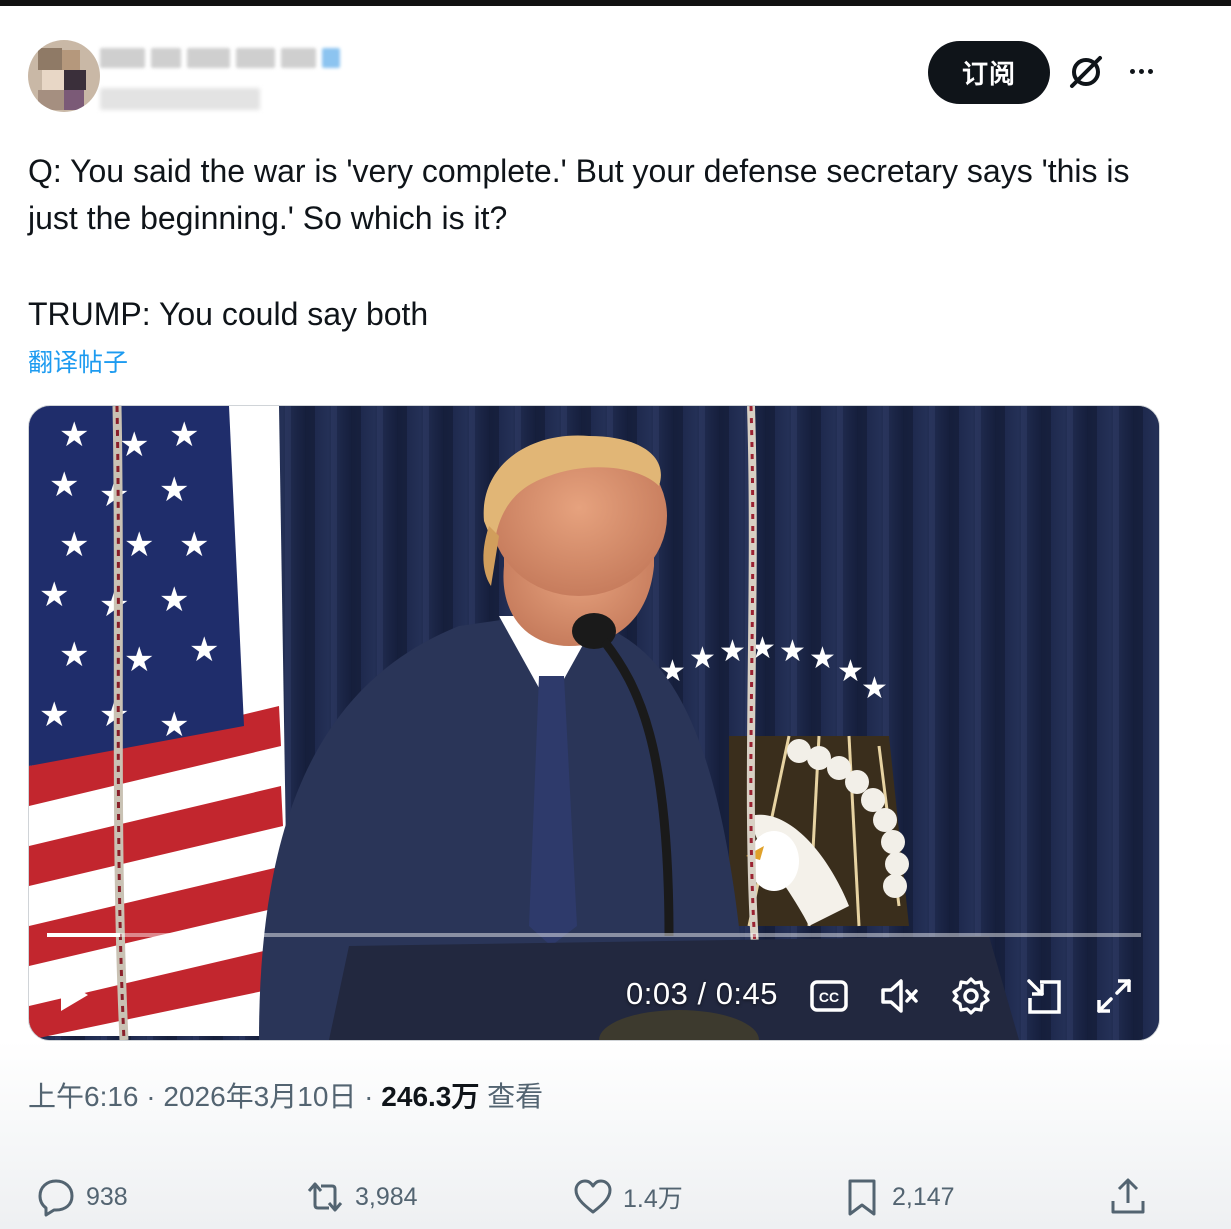 The height and width of the screenshot is (1229, 1231). I want to click on video-timecode: 0:03 / 0:45, so click(702, 993).